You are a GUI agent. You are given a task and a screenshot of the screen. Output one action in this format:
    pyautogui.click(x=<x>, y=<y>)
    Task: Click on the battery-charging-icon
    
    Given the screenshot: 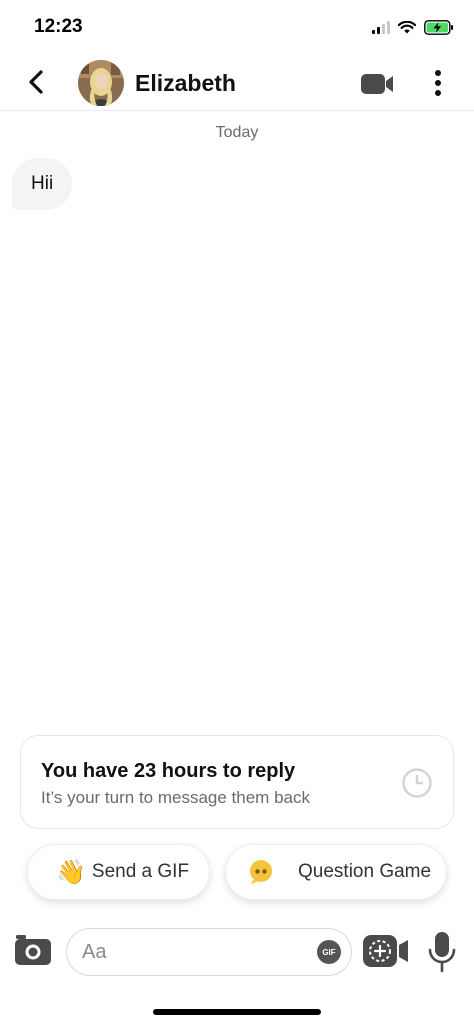 What is the action you would take?
    pyautogui.click(x=438, y=27)
    